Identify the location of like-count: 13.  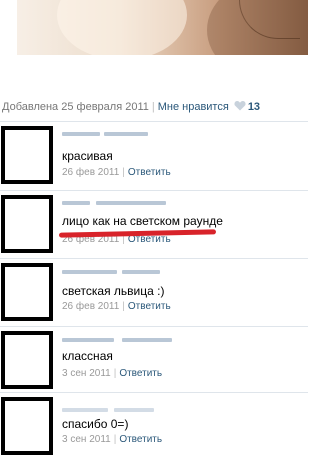
(254, 107).